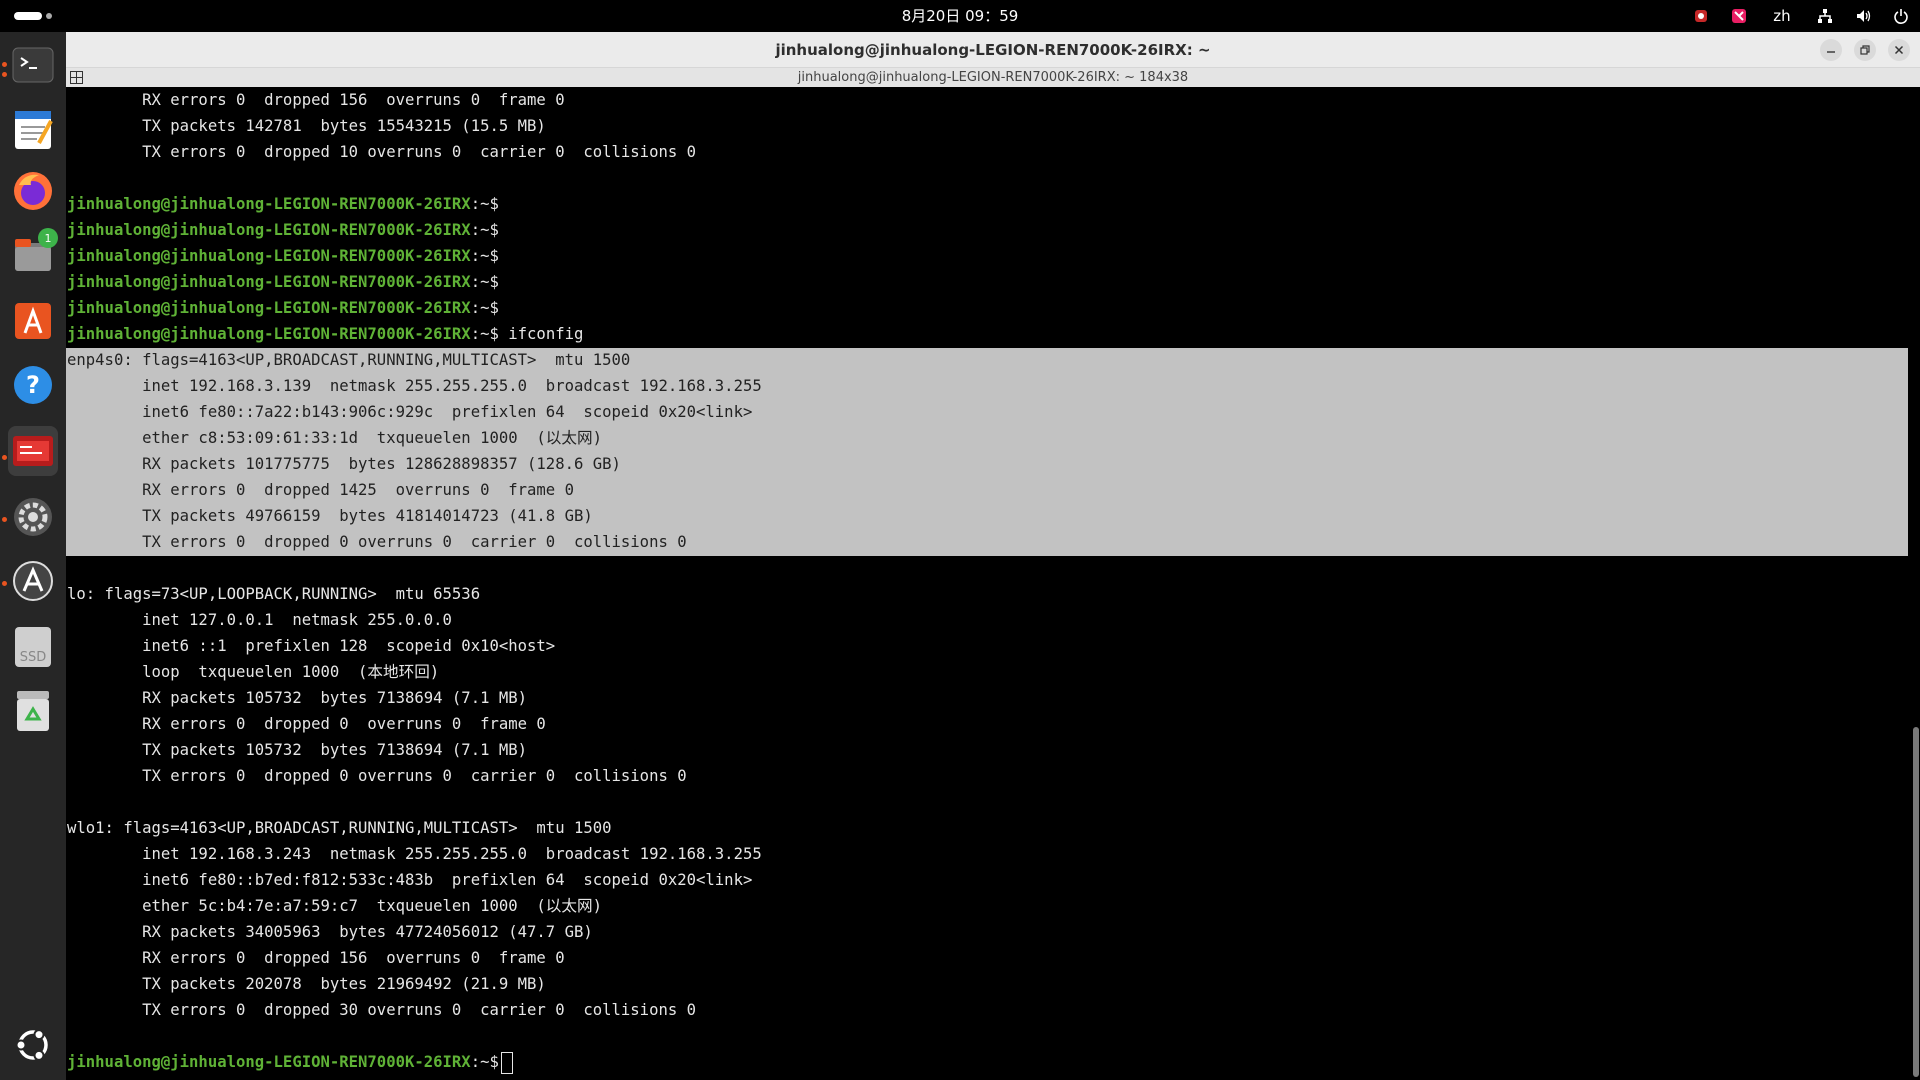  I want to click on minimize-button, so click(1831, 50).